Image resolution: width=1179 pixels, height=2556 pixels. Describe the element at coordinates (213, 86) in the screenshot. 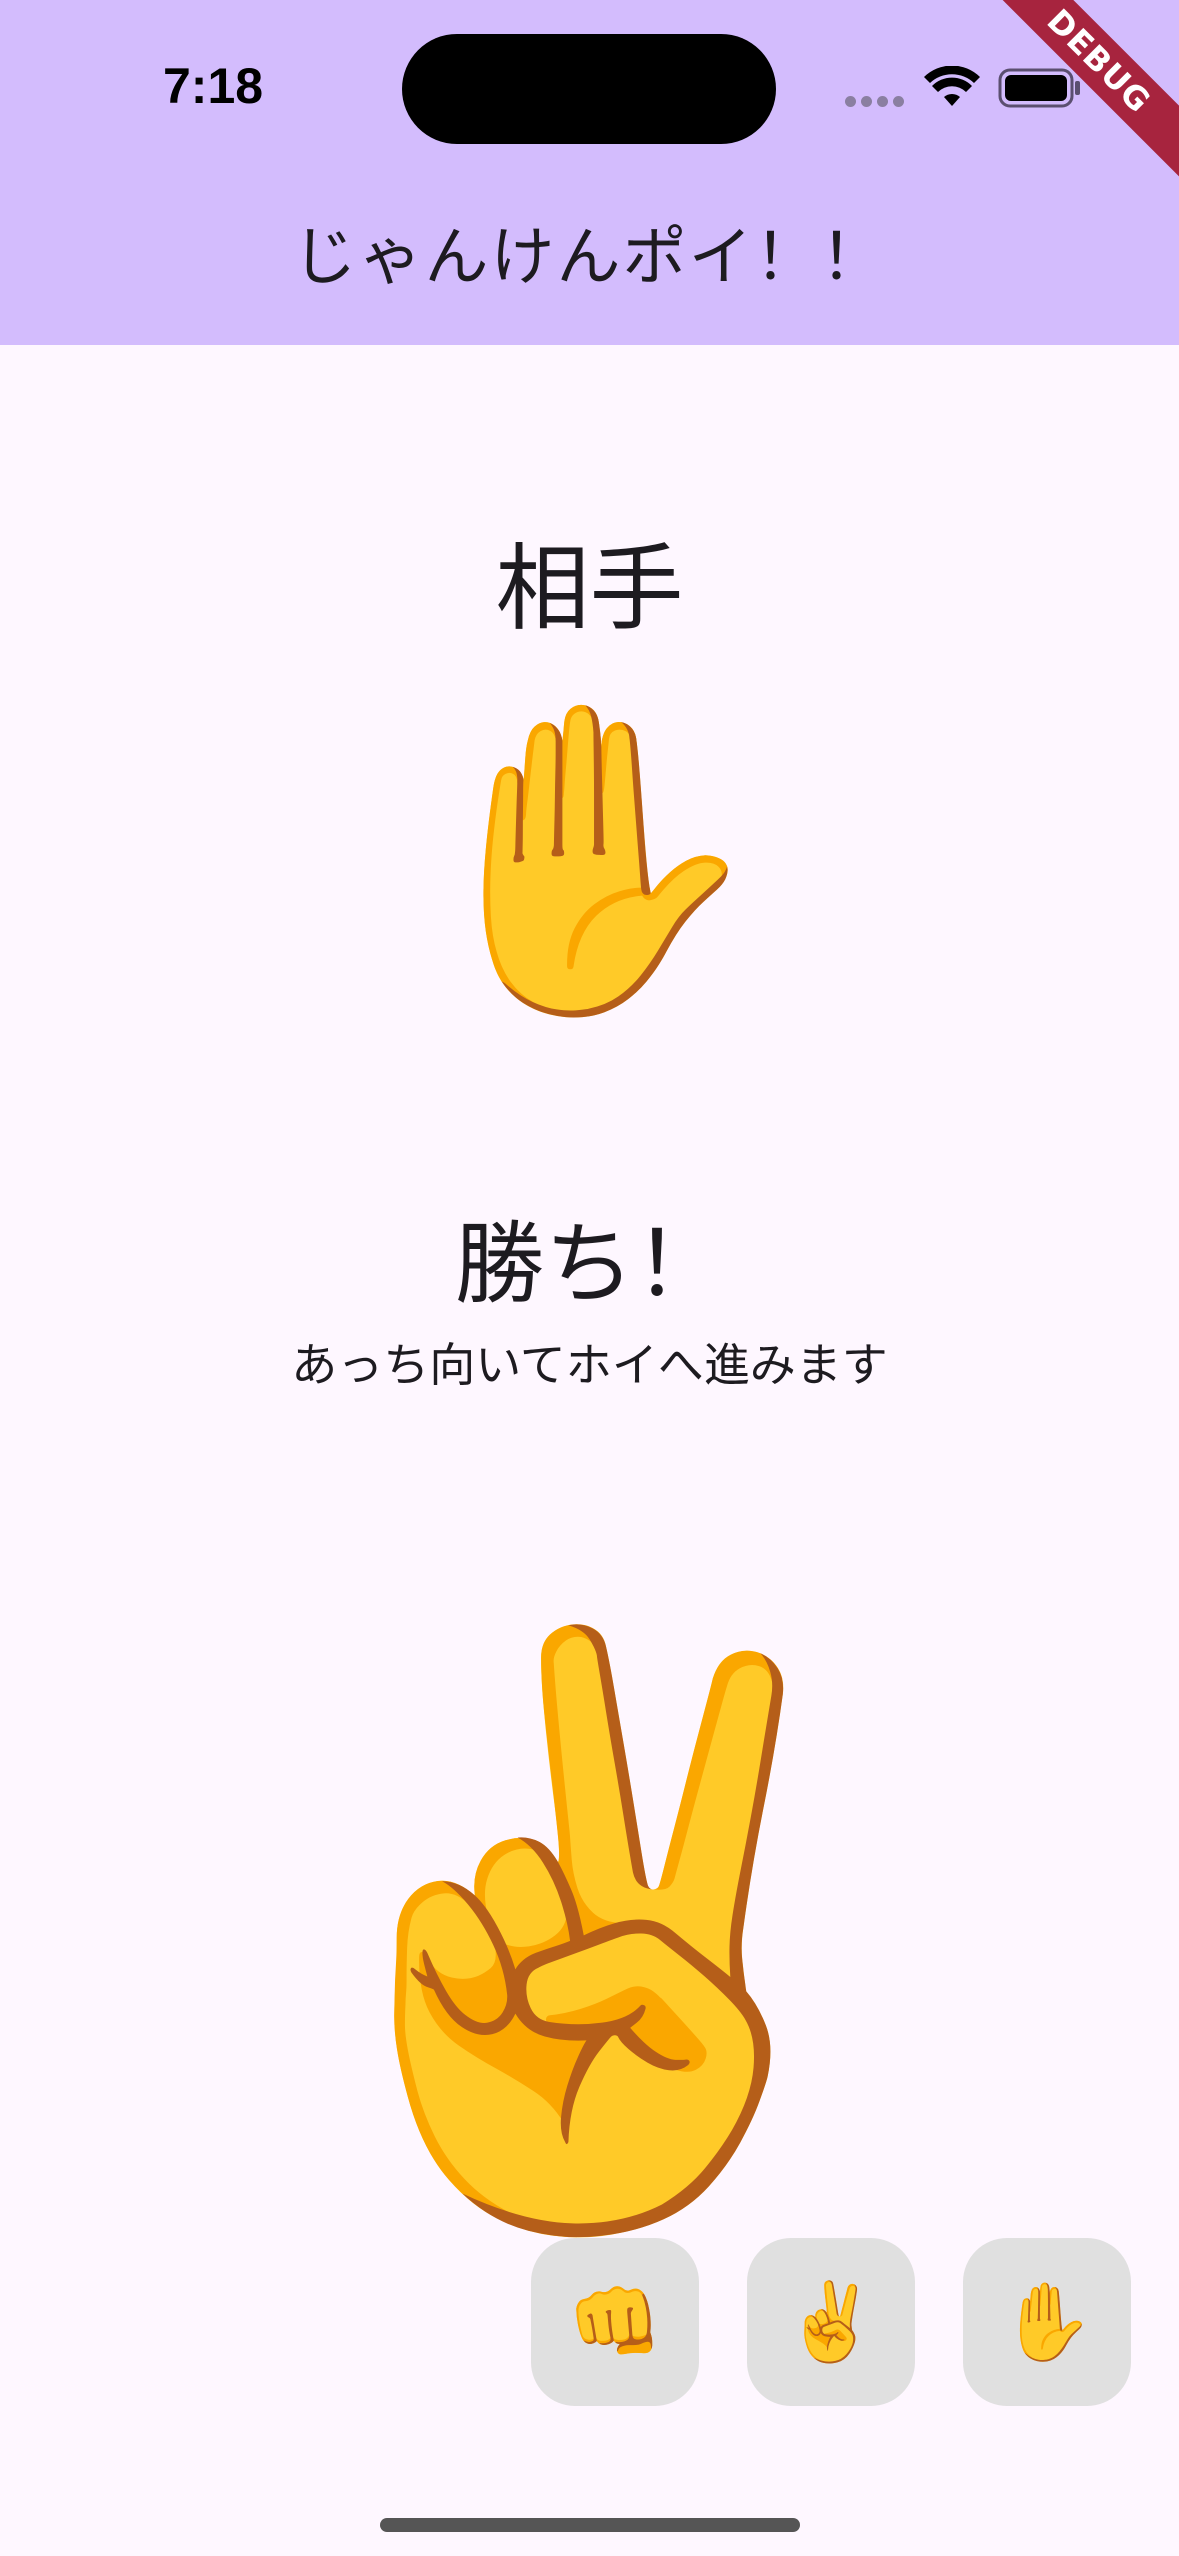

I see `status-time: 7:18` at that location.